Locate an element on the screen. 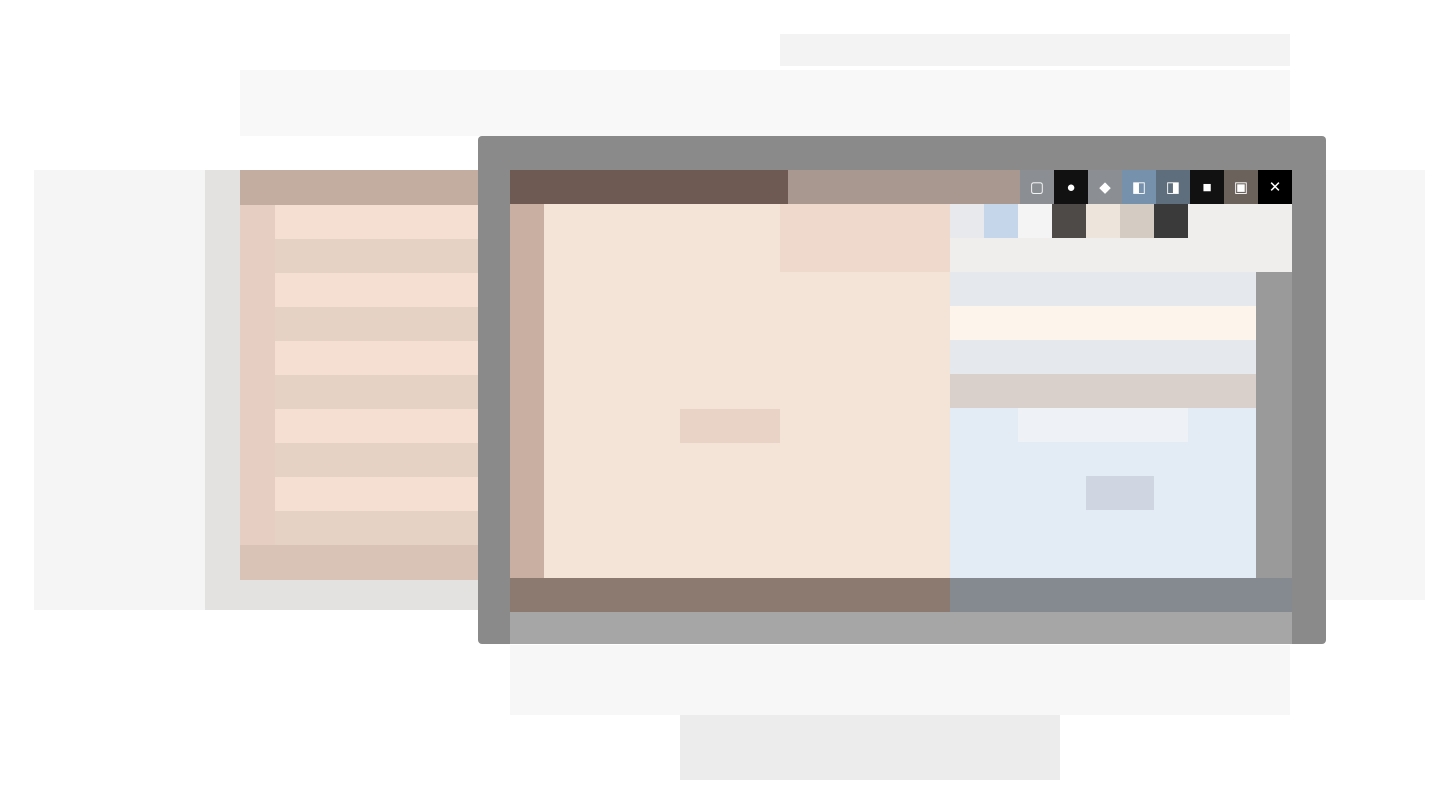 The width and height of the screenshot is (1440, 810). toolbar-icon: ● is located at coordinates (1071, 187).